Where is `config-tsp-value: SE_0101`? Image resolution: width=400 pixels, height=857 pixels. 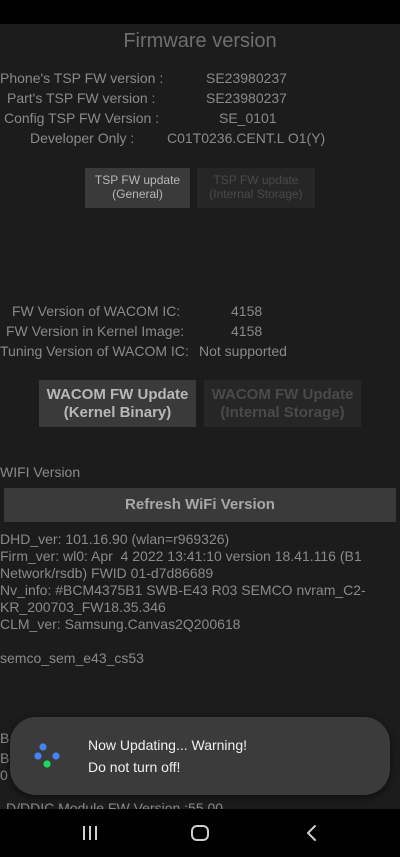
config-tsp-value: SE_0101 is located at coordinates (248, 118).